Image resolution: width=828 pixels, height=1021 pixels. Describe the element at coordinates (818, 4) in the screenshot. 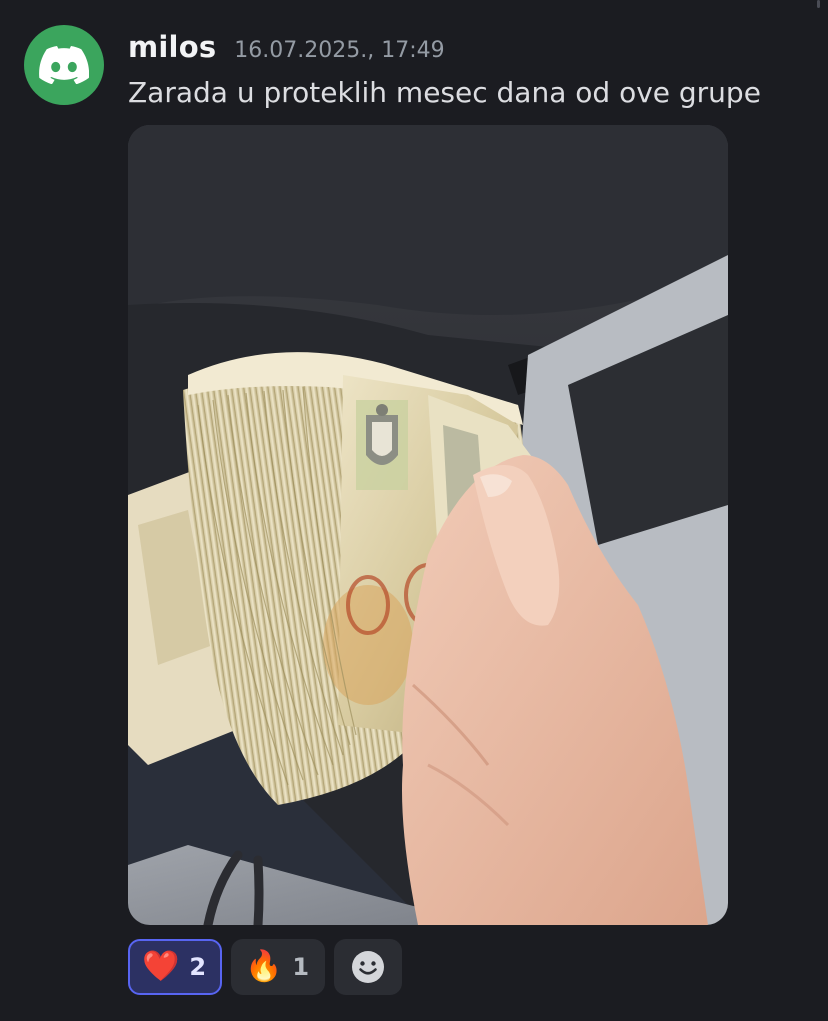

I see `scrollbar` at that location.